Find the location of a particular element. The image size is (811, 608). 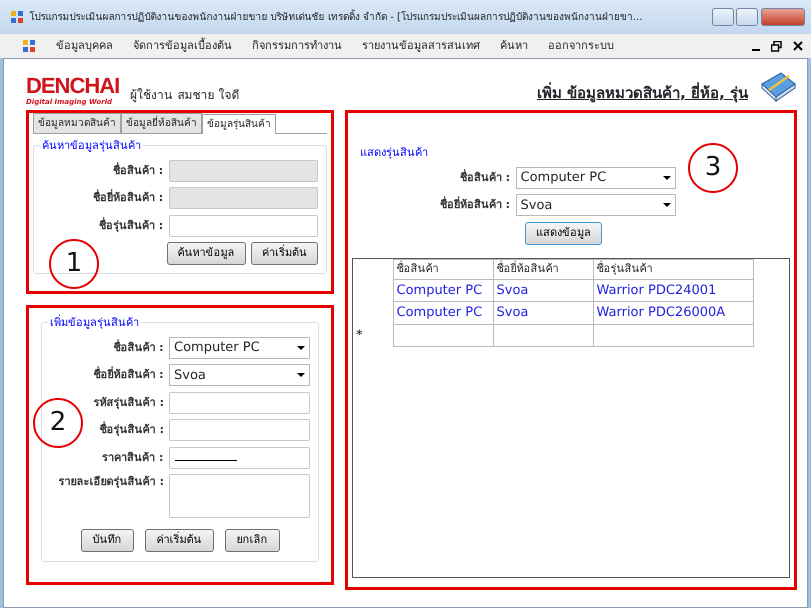

form-button: ยกเลิก is located at coordinates (252, 540).